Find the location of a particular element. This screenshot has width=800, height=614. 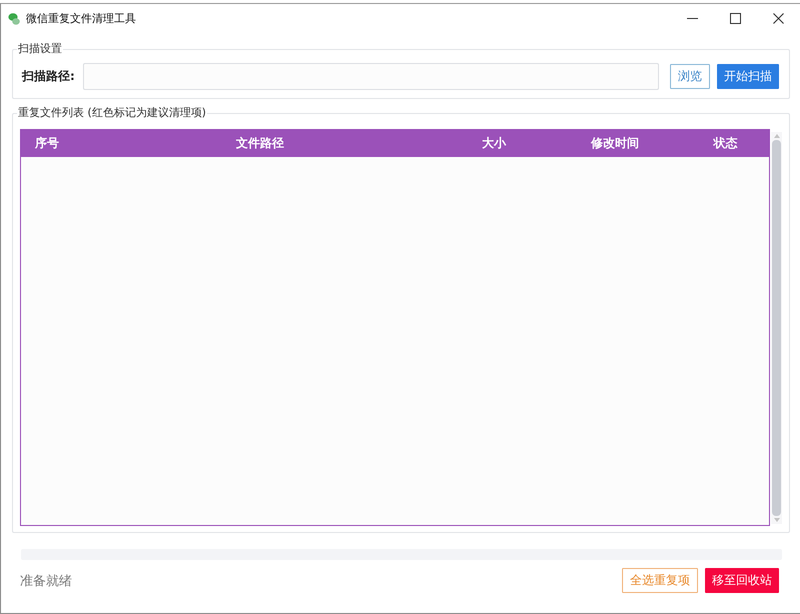

column-header: 修改时间 is located at coordinates (615, 143).